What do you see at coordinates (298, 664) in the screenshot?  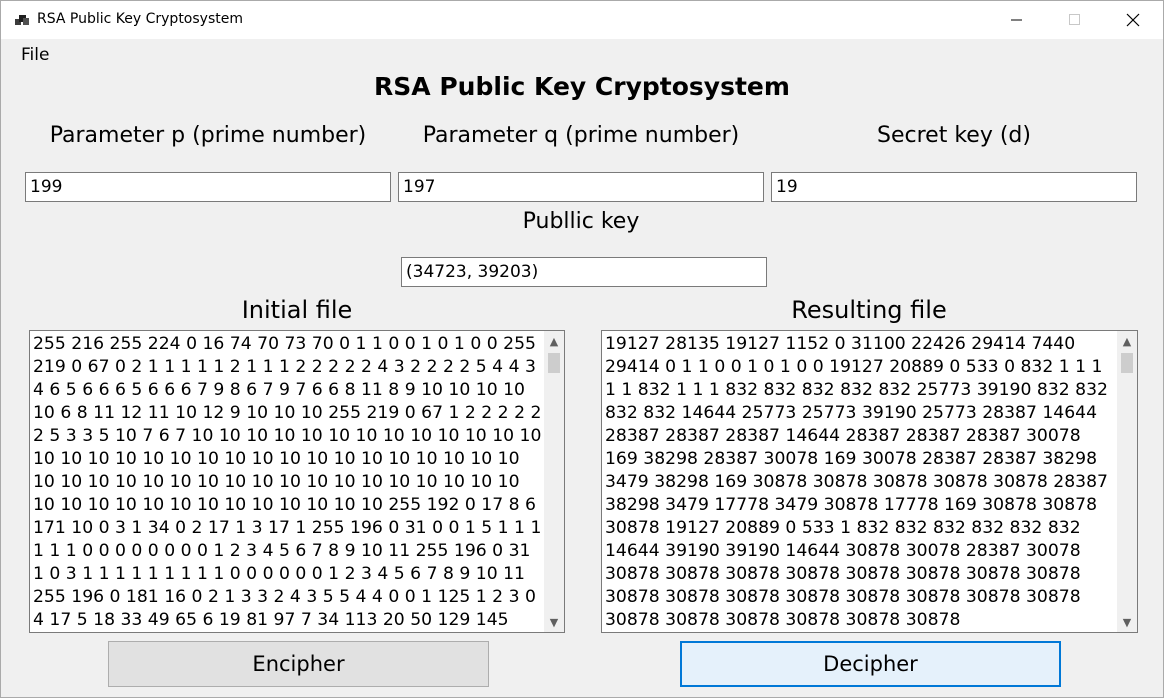 I see `encipher-button: Encipher` at bounding box center [298, 664].